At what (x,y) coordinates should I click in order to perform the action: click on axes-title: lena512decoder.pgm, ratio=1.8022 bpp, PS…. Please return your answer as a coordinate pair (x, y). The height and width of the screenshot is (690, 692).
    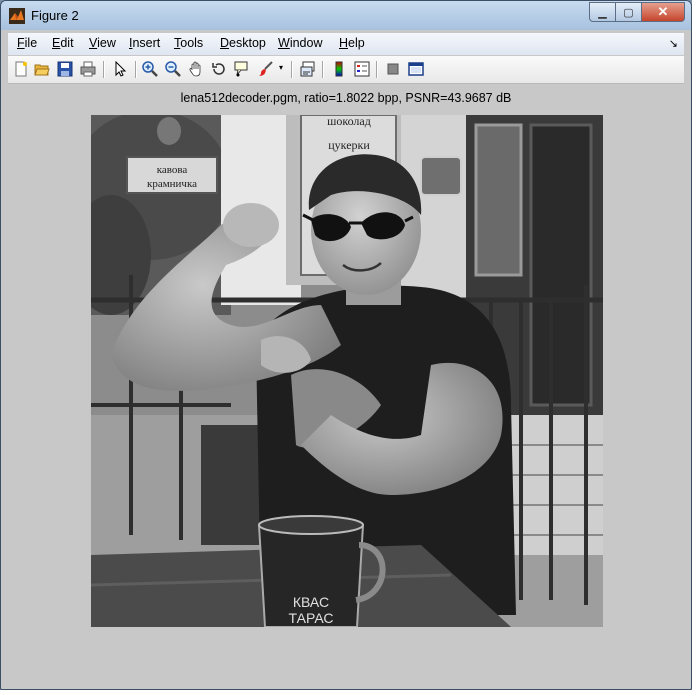
    Looking at the image, I should click on (346, 98).